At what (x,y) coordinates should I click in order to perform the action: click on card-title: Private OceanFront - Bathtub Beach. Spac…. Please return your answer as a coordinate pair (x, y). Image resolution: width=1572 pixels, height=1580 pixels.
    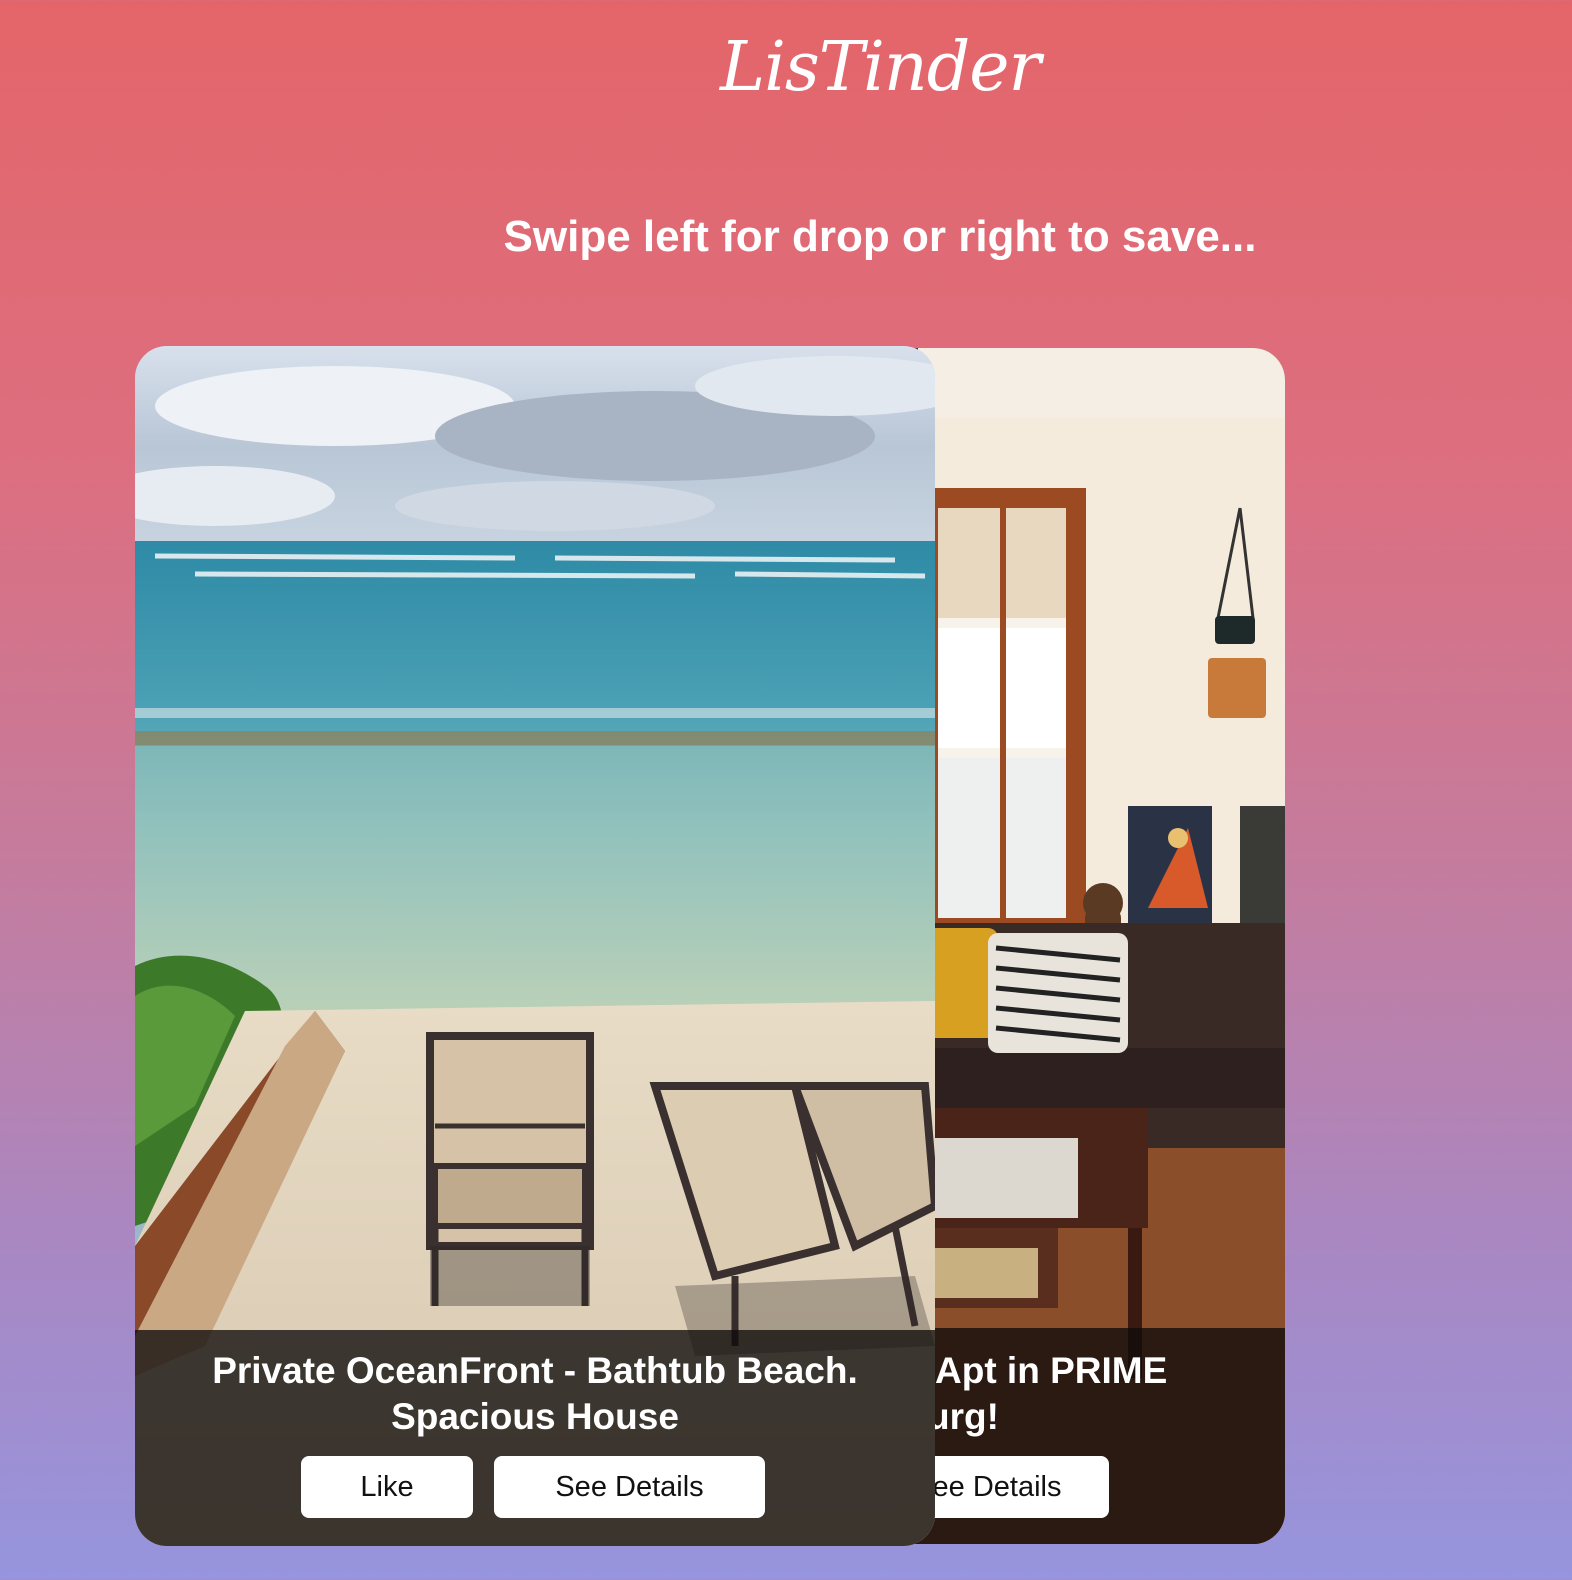
    Looking at the image, I should click on (535, 1393).